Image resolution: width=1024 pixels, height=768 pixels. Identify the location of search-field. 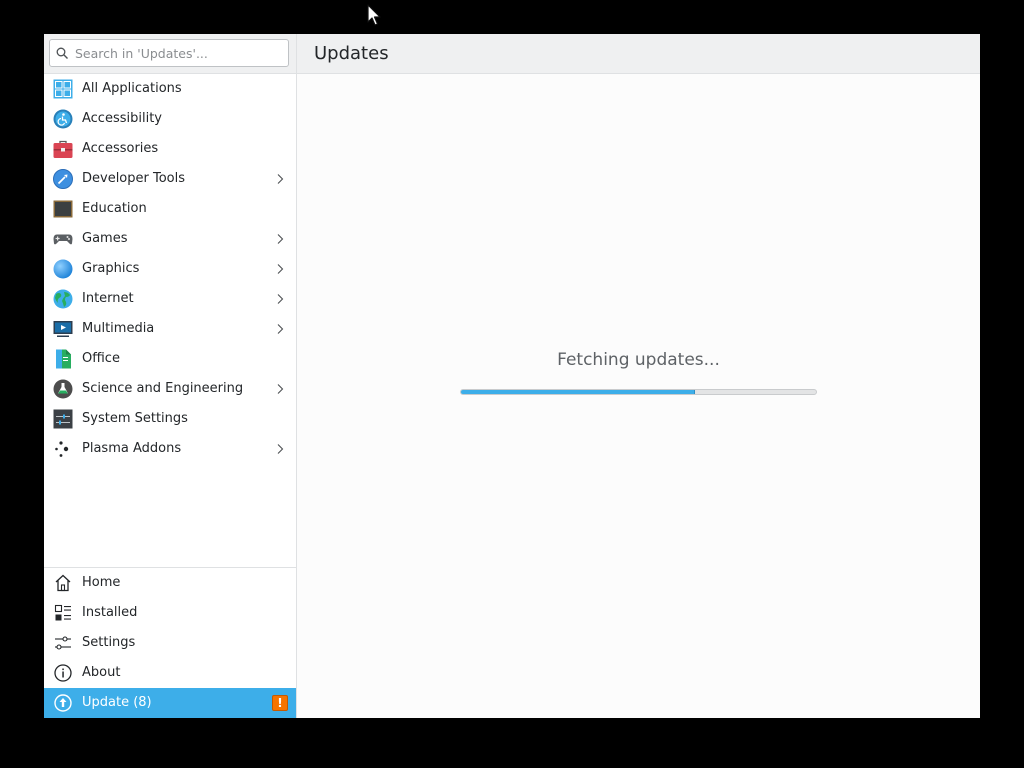
(169, 53).